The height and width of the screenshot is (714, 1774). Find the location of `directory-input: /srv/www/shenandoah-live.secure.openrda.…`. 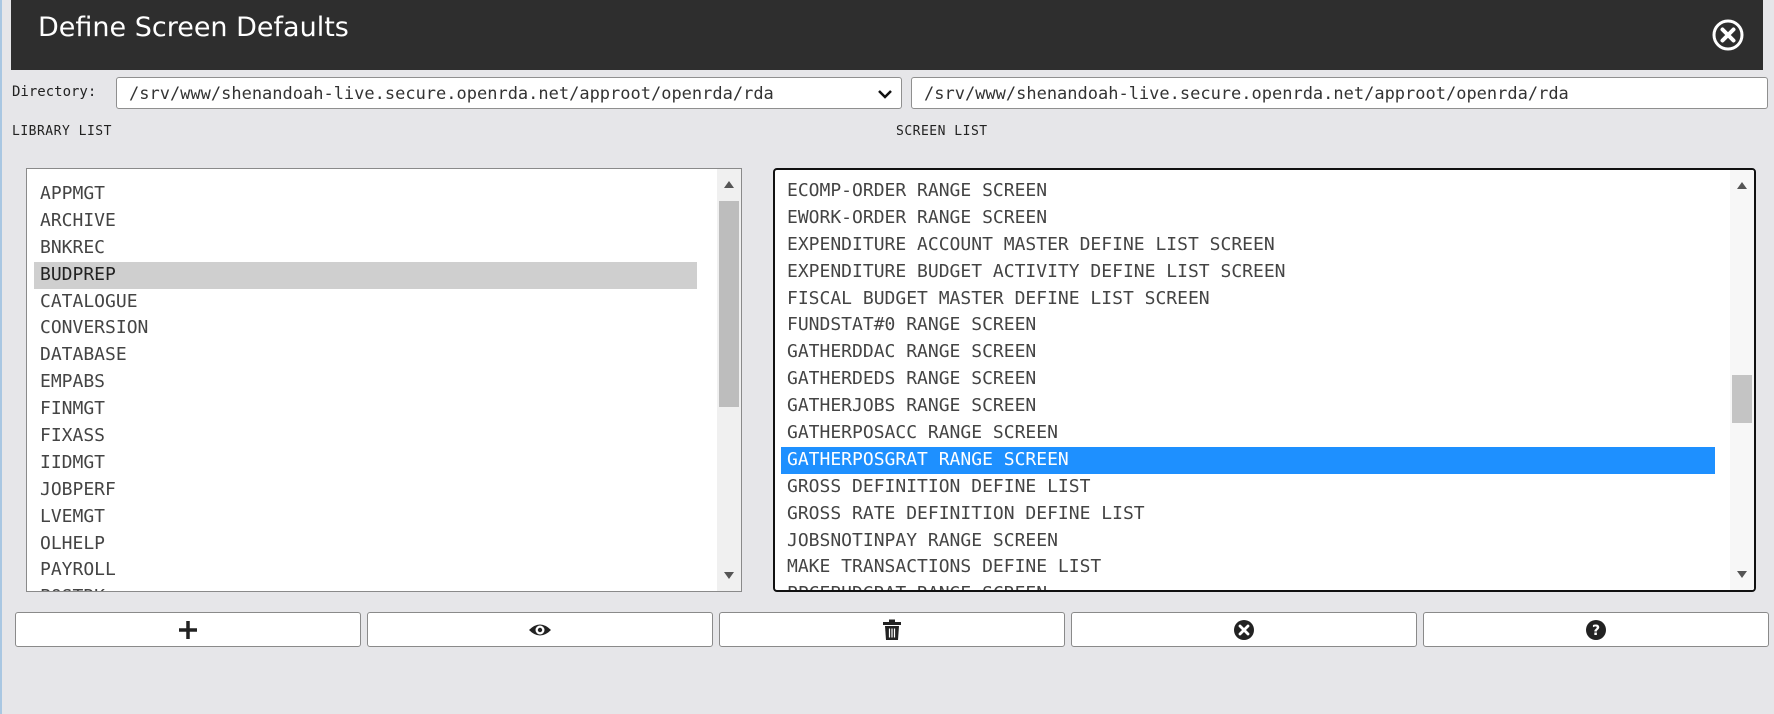

directory-input: /srv/www/shenandoah-live.secure.openrda.… is located at coordinates (1339, 93).